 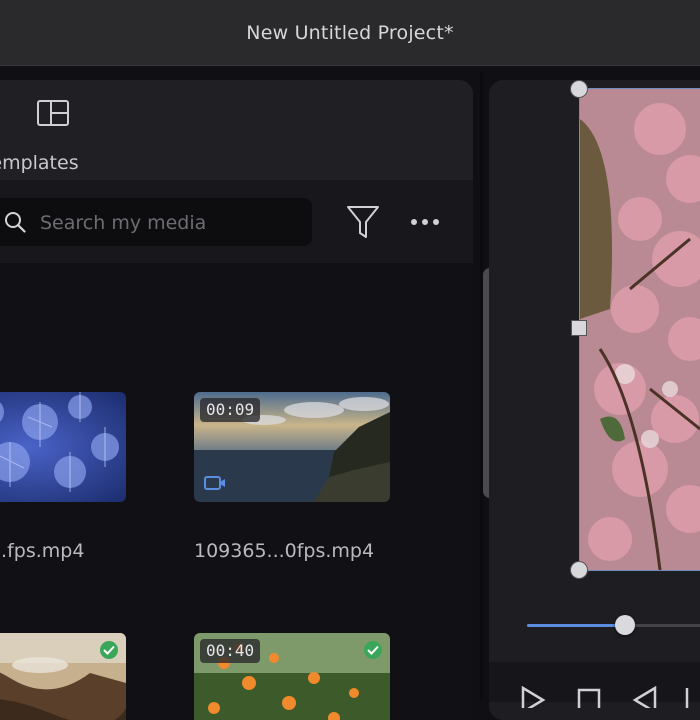 What do you see at coordinates (53, 113) in the screenshot?
I see `templates-icon` at bounding box center [53, 113].